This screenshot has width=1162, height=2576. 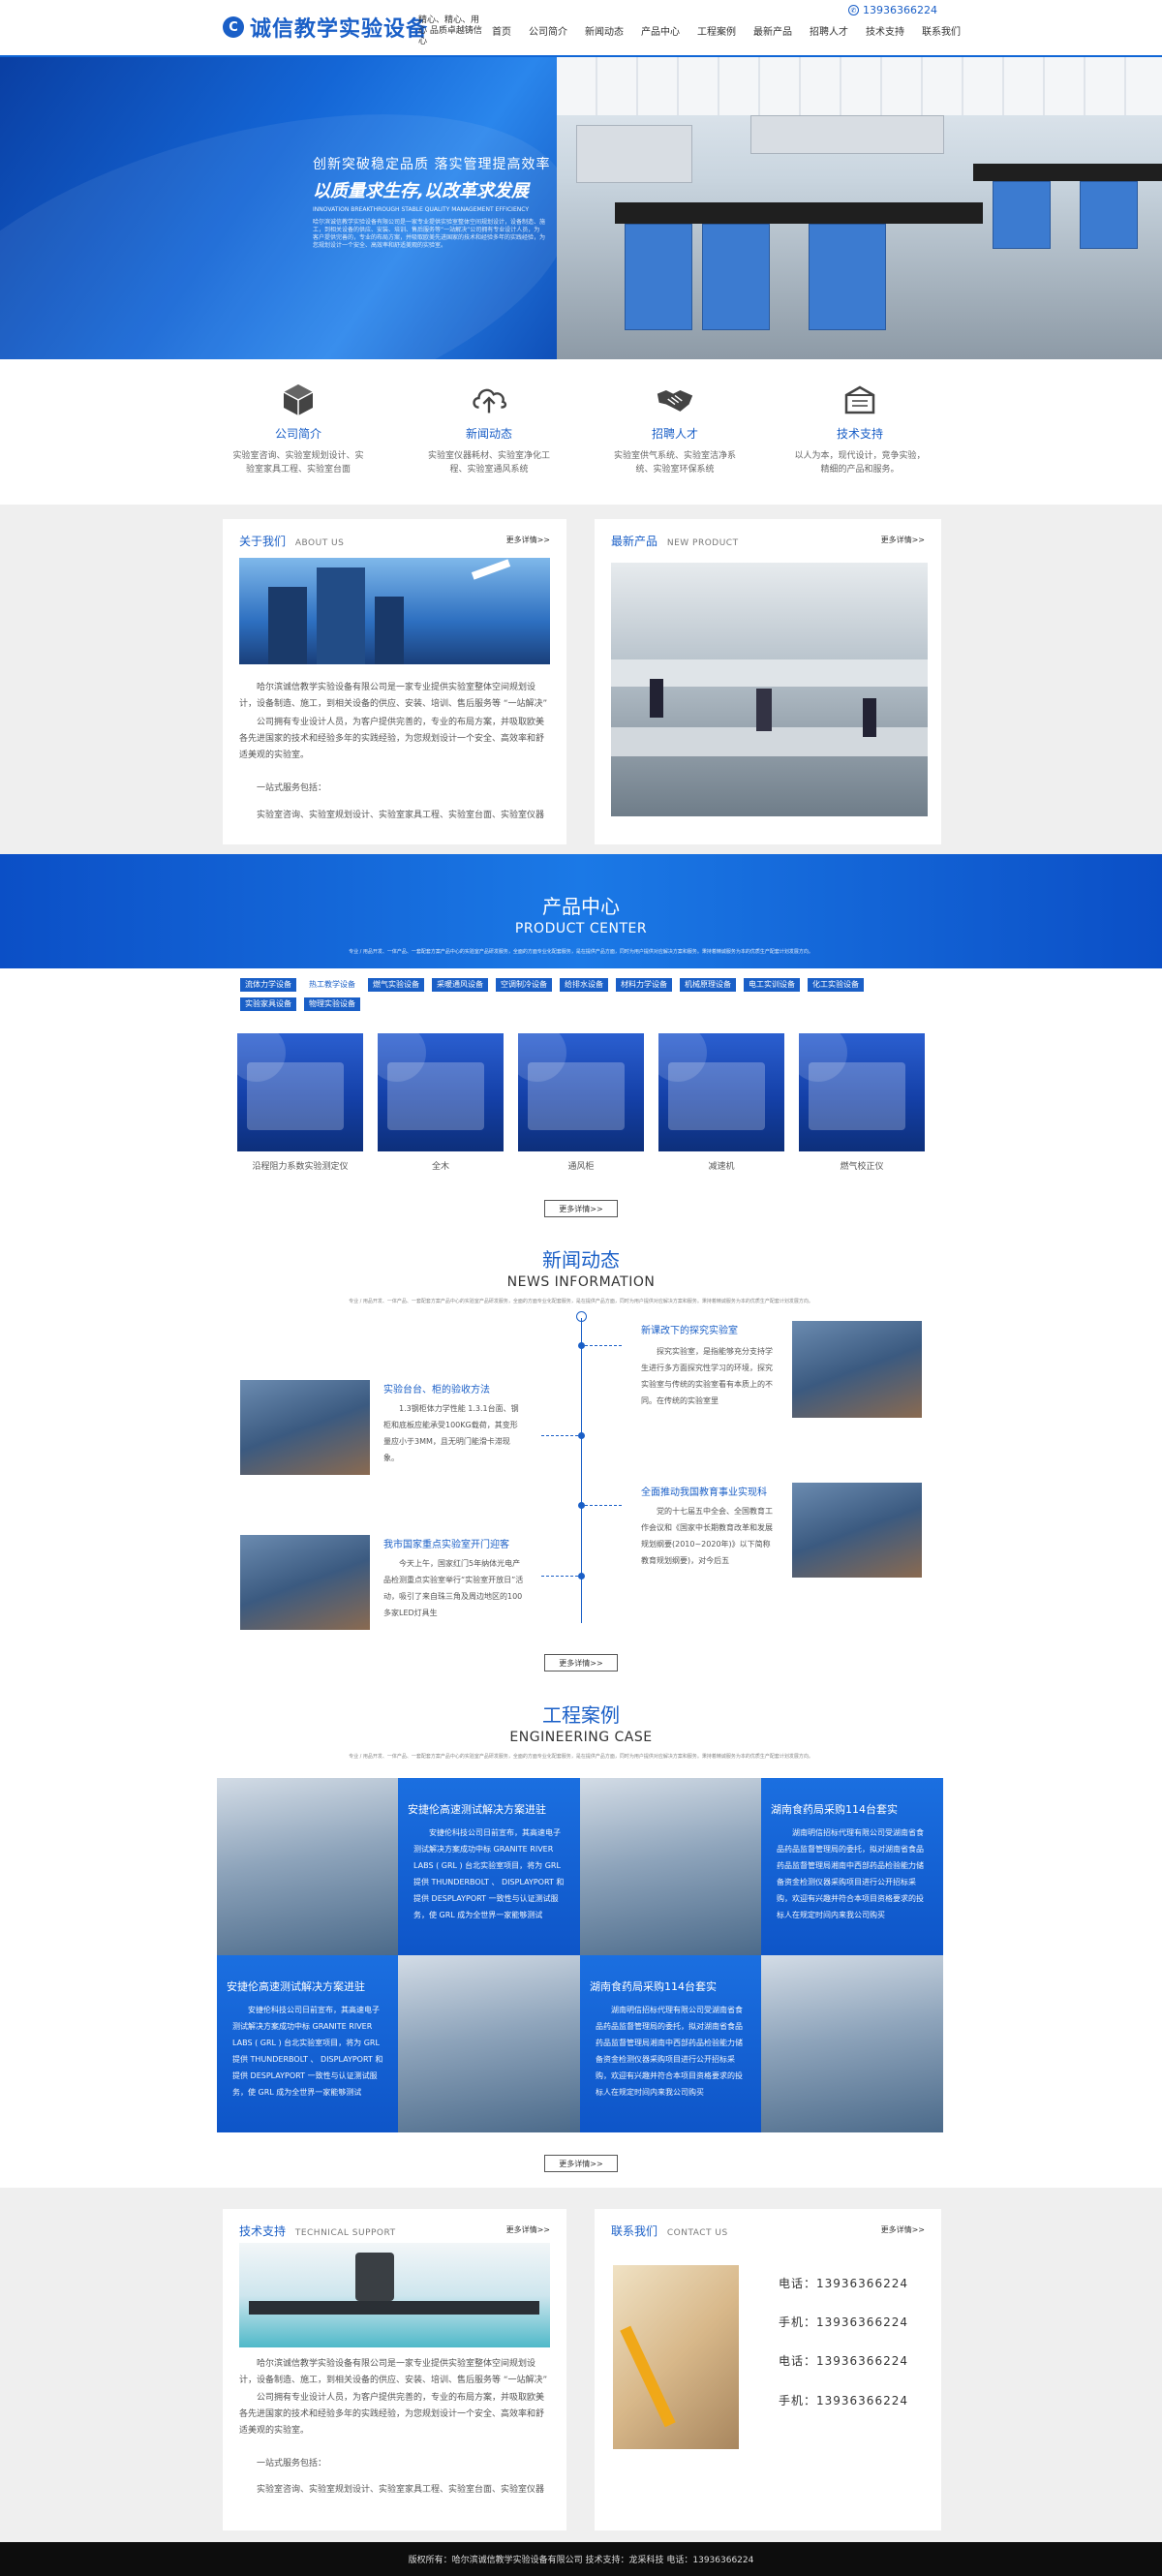 I want to click on nav-tech: 技术支持, so click(x=885, y=33).